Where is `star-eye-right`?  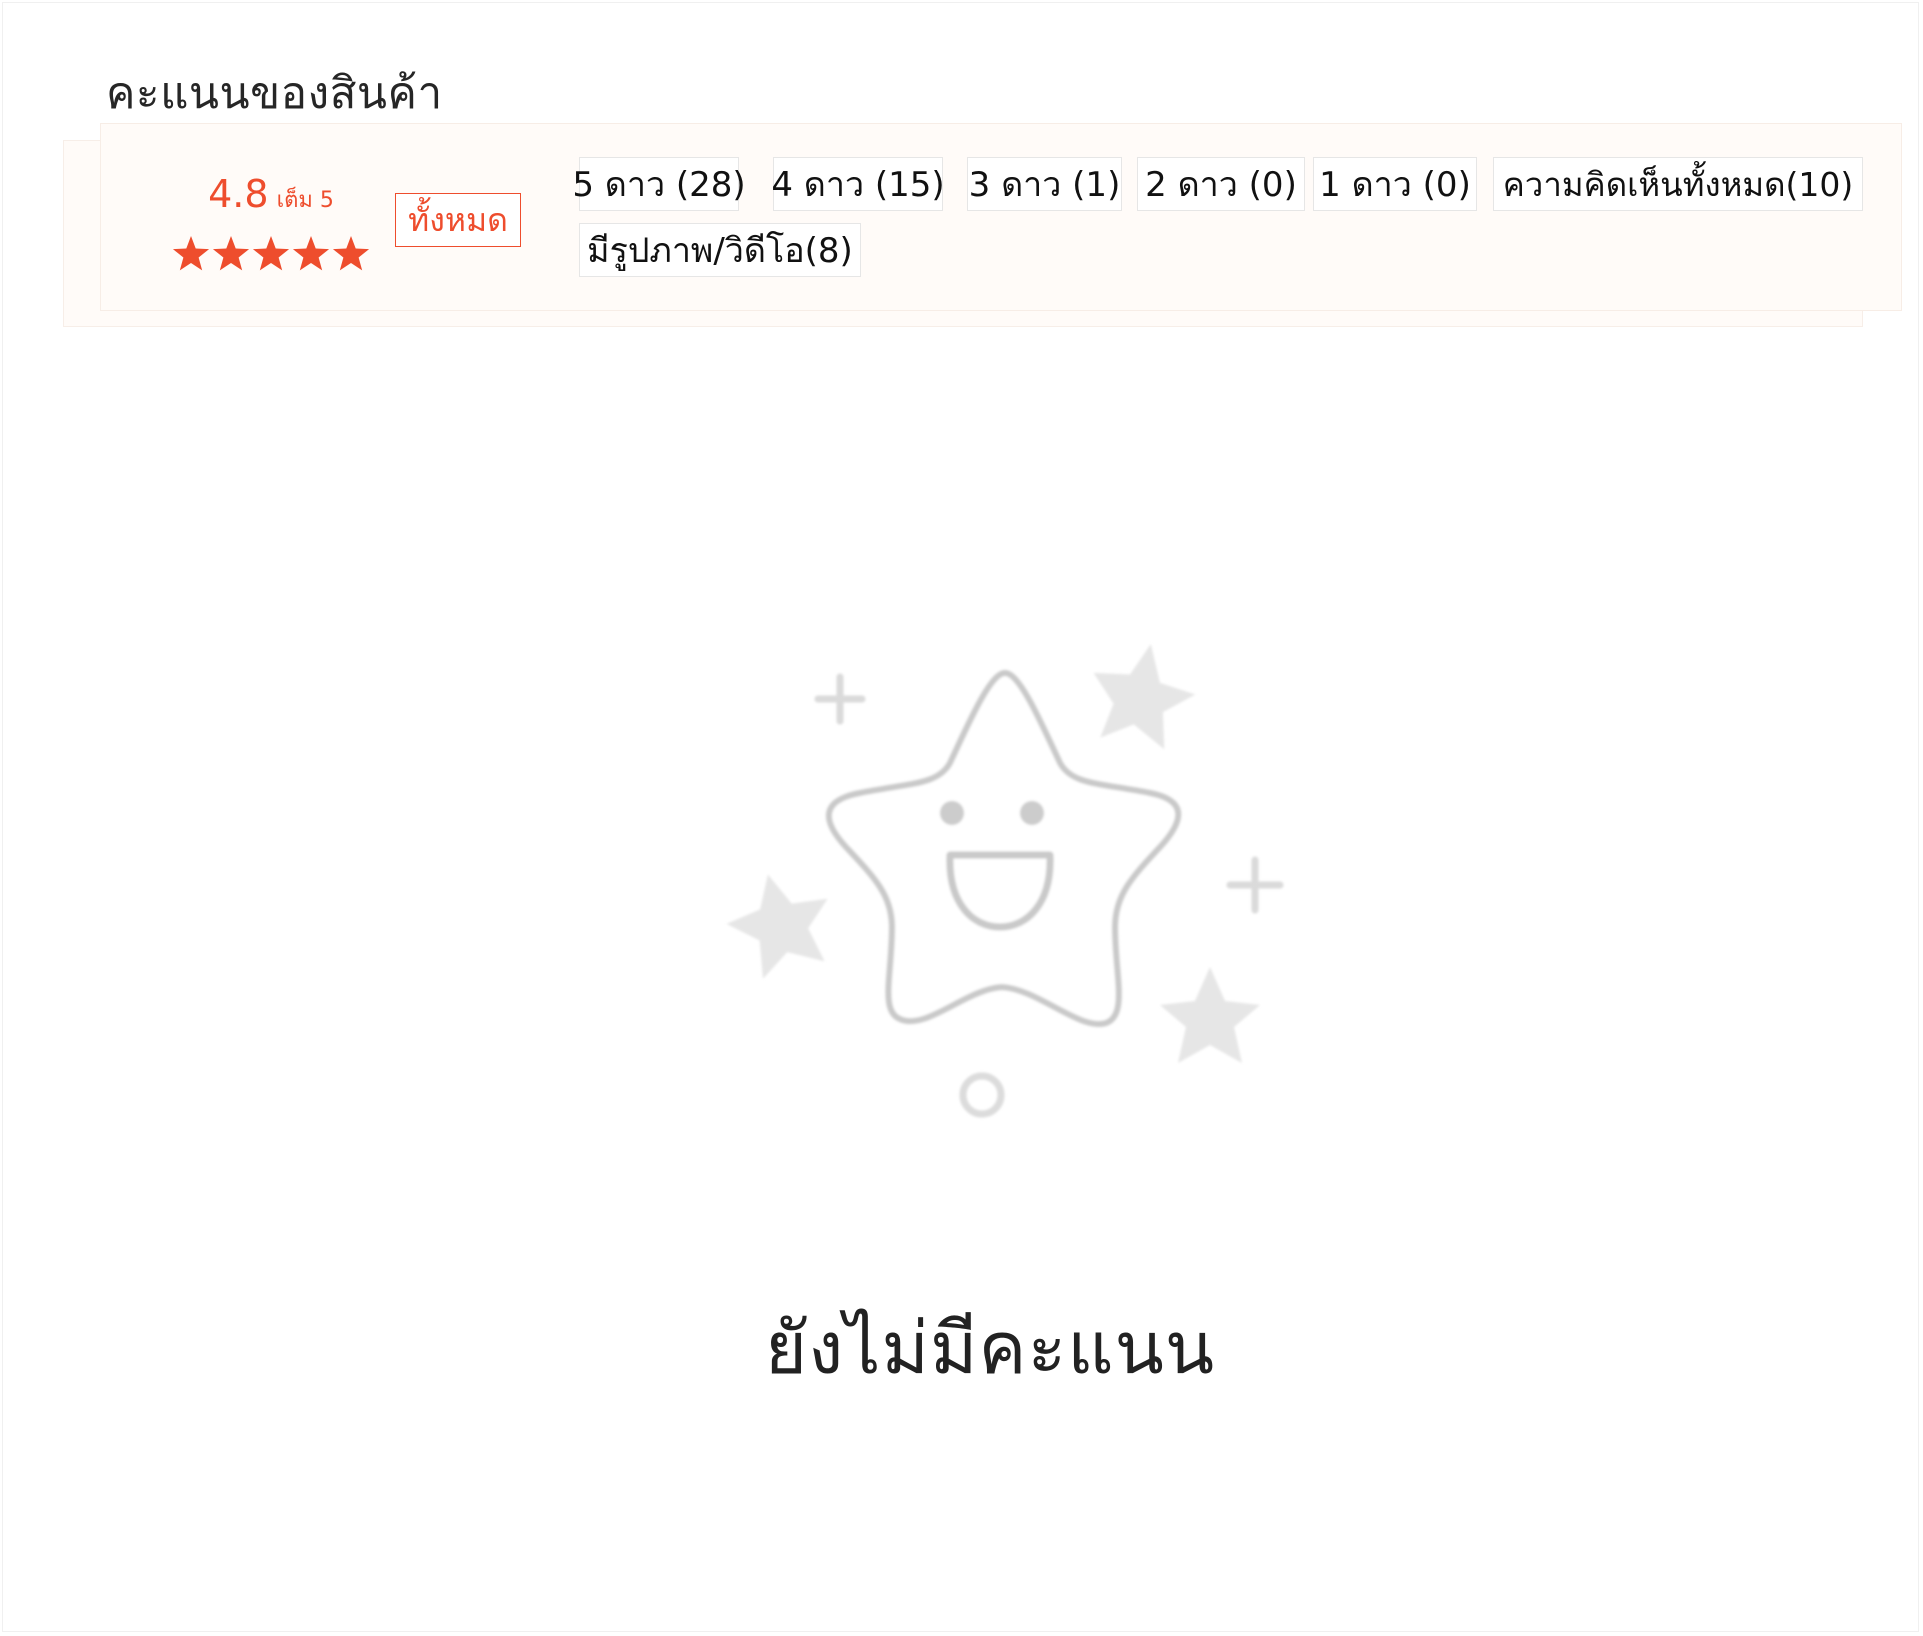
star-eye-right is located at coordinates (1032, 813).